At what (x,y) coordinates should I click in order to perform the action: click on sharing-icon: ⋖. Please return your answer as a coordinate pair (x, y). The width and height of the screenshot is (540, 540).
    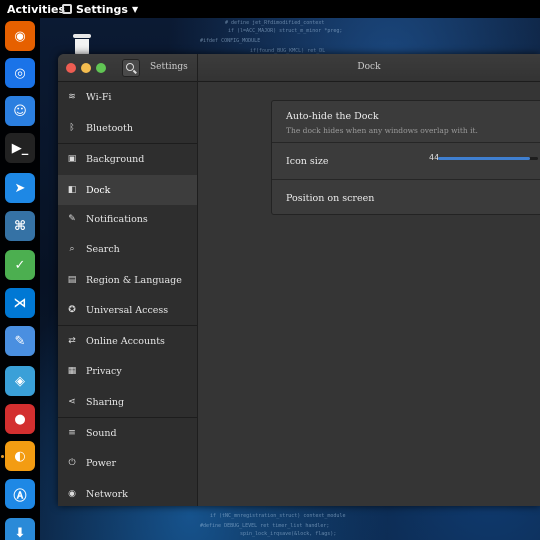
    Looking at the image, I should click on (72, 402).